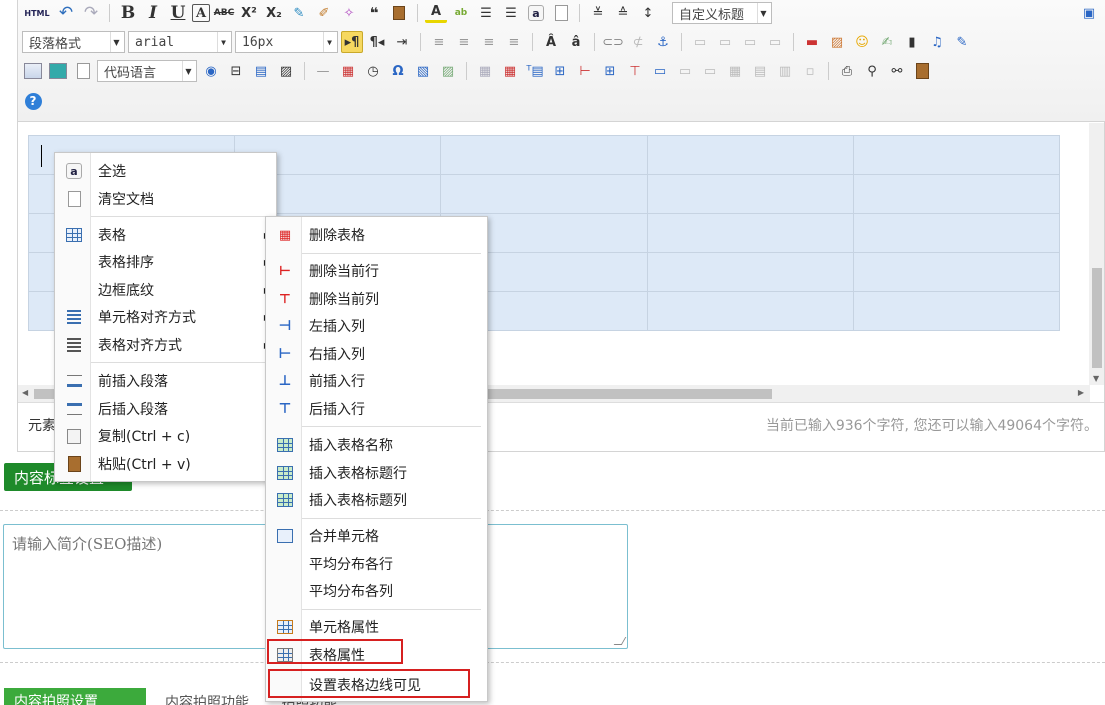 The height and width of the screenshot is (705, 1105). What do you see at coordinates (1081, 392) in the screenshot?
I see `scroll-right-icon: ▶` at bounding box center [1081, 392].